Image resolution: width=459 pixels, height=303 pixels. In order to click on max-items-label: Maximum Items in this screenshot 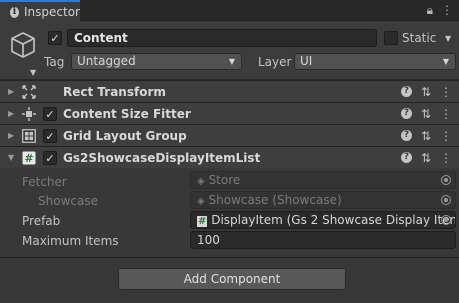, I will do `click(70, 241)`.